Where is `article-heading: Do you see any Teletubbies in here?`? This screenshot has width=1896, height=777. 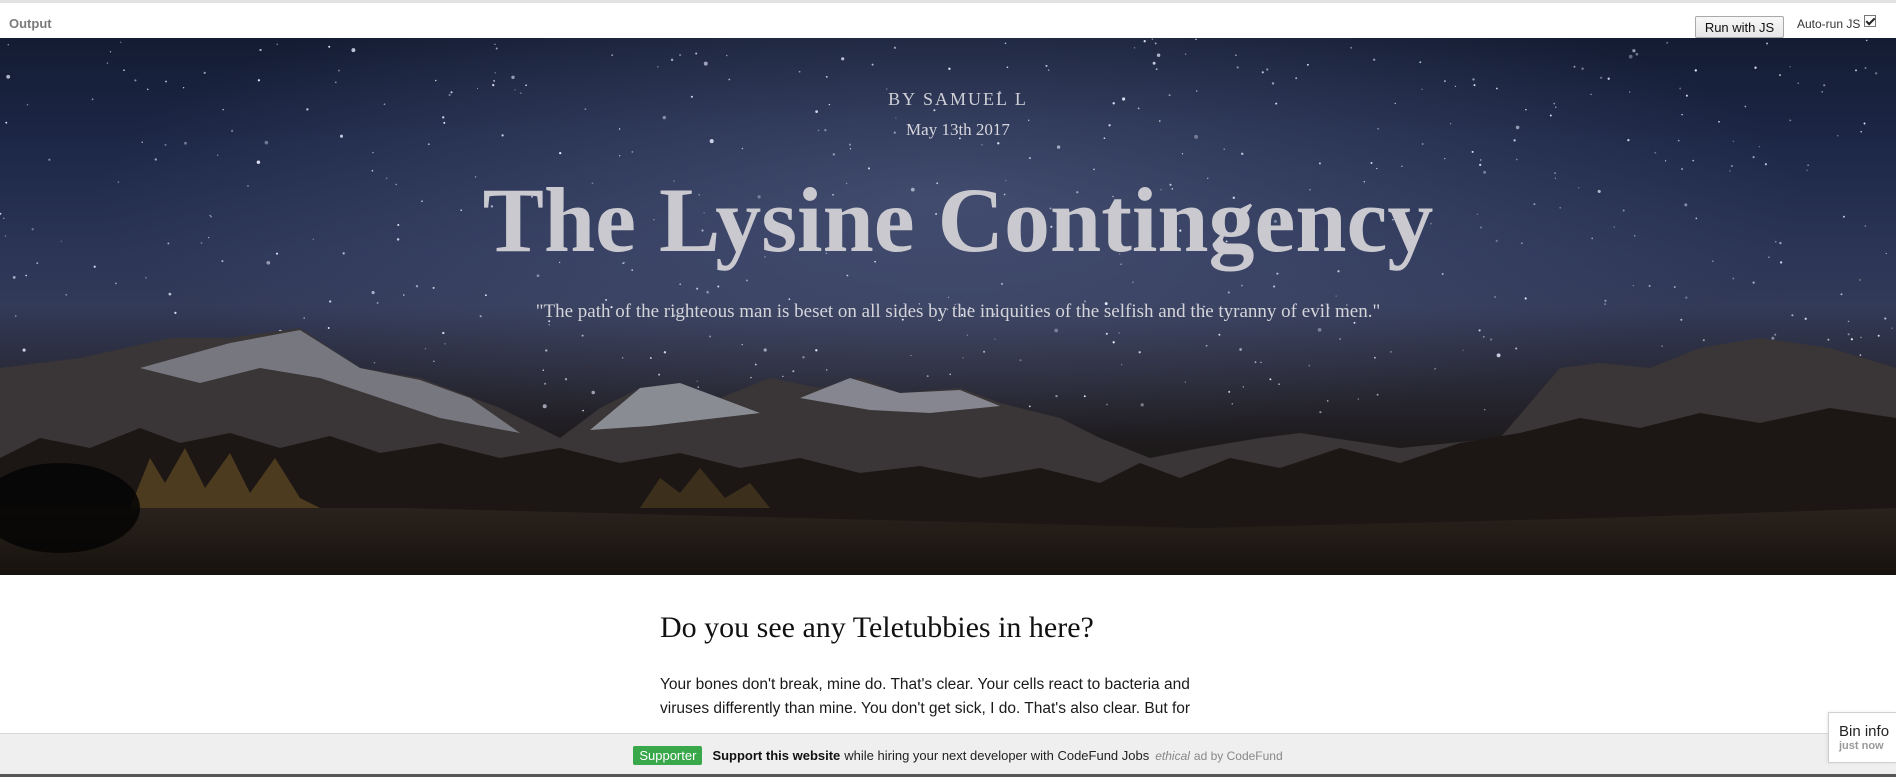 article-heading: Do you see any Teletubbies in here? is located at coordinates (877, 627).